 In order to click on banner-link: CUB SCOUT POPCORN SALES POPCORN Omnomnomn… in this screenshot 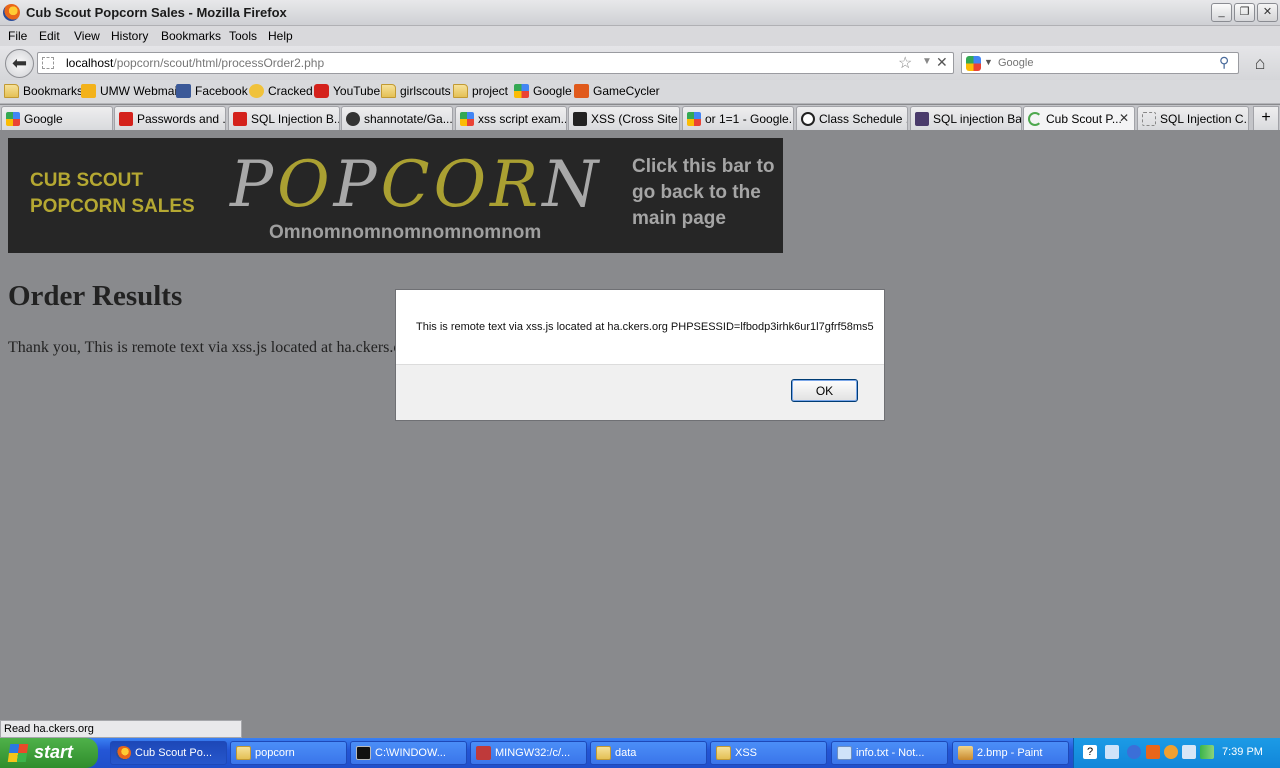, I will do `click(395, 195)`.